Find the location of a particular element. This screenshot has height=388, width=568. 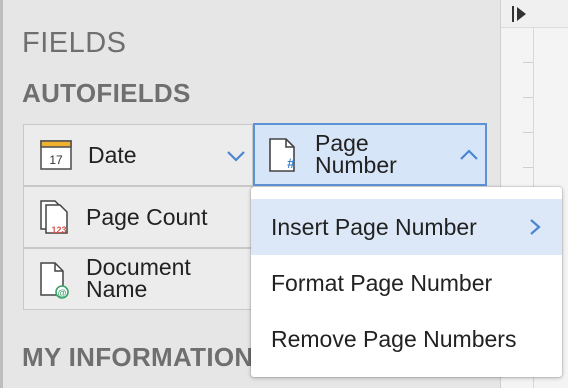

autofields-heading: AUTOFIELDS is located at coordinates (106, 93).